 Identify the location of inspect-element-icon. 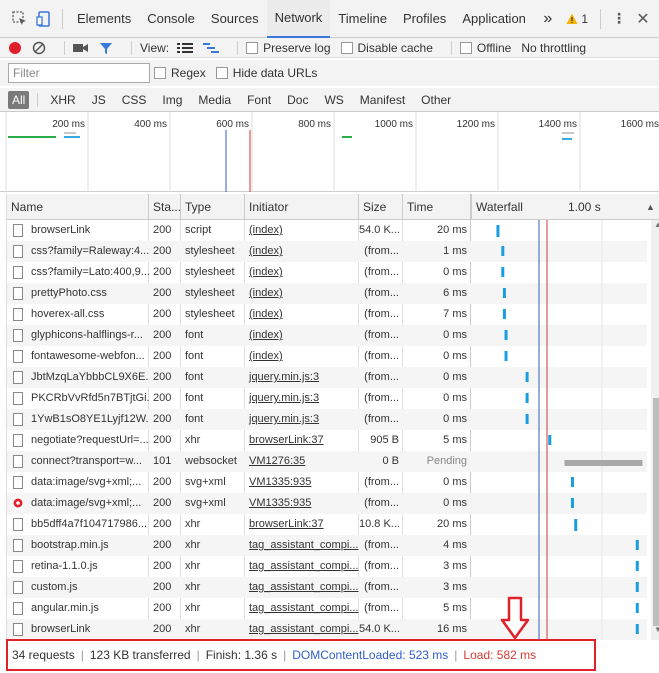
(20, 19).